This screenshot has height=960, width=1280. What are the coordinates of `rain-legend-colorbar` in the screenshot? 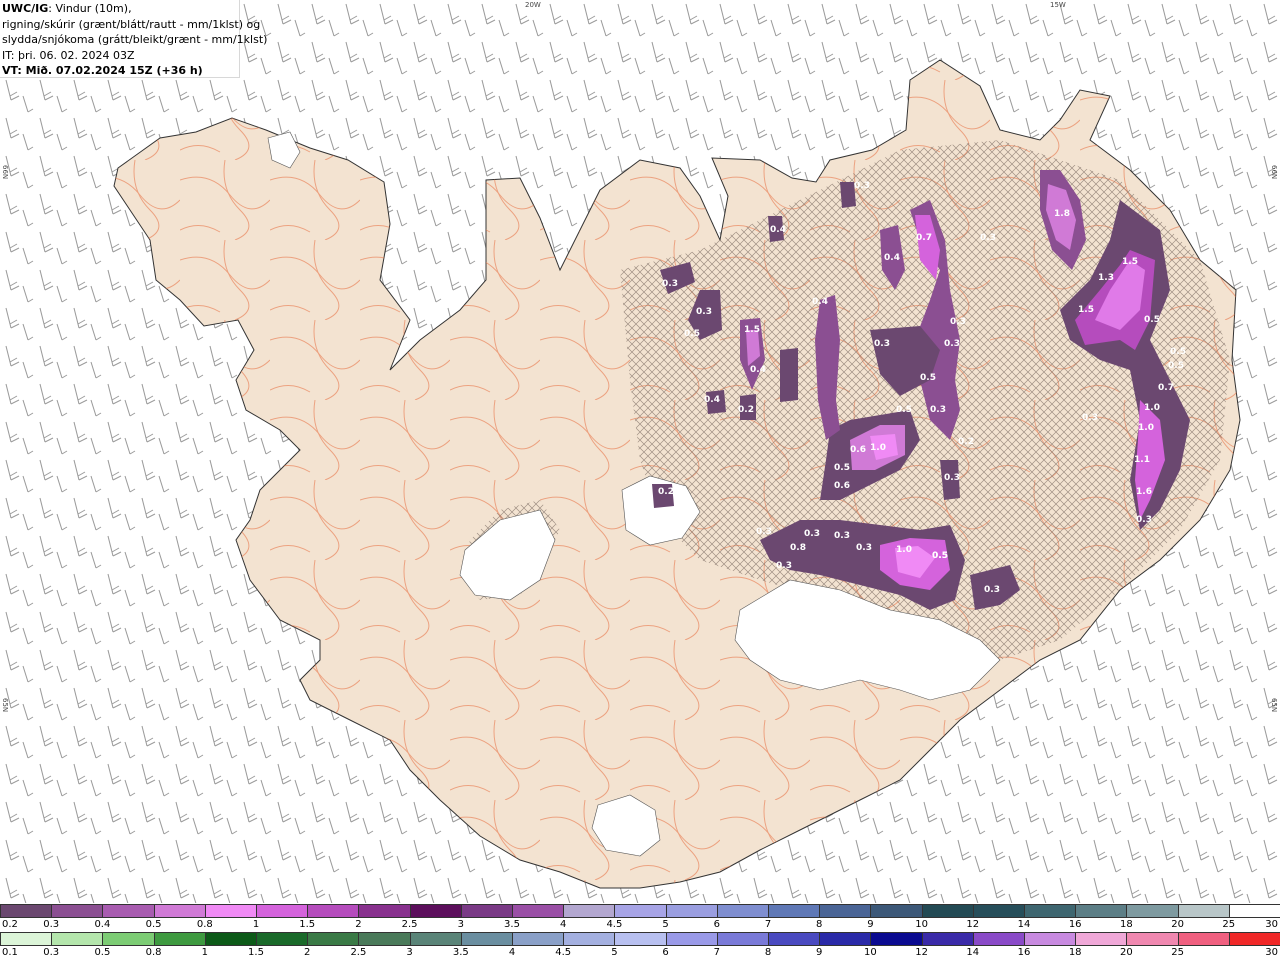 It's located at (640, 939).